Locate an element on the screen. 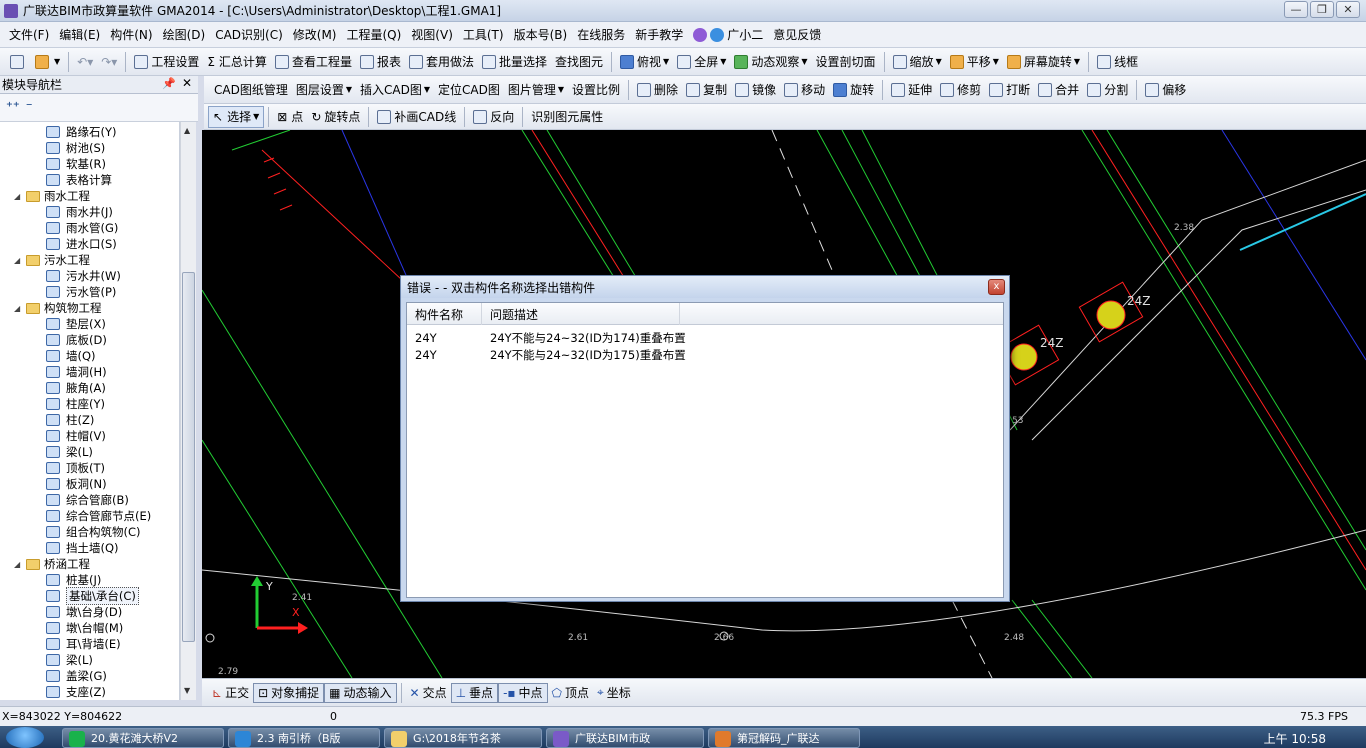 The image size is (1366, 748). taskbar-item: 20.黄花滩大桥V2 is located at coordinates (143, 738).